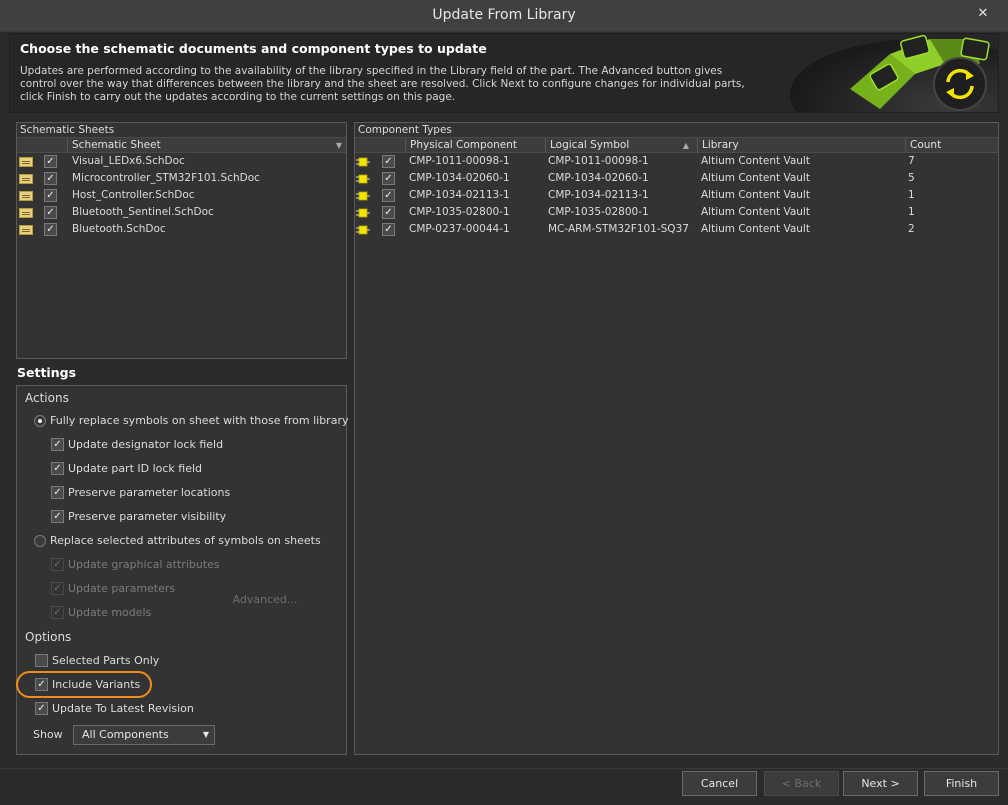  What do you see at coordinates (128, 161) in the screenshot?
I see `sheet-name: Visual_LEDx6.SchDoc` at bounding box center [128, 161].